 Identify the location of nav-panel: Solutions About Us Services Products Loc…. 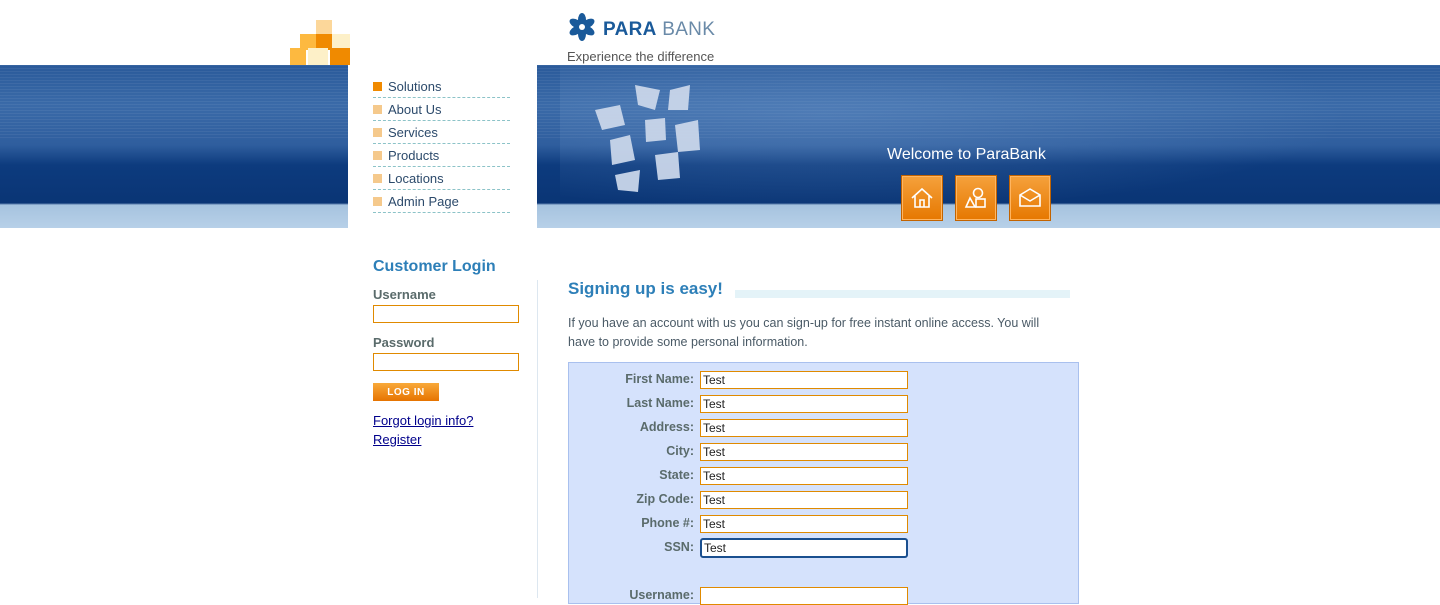
(442, 154).